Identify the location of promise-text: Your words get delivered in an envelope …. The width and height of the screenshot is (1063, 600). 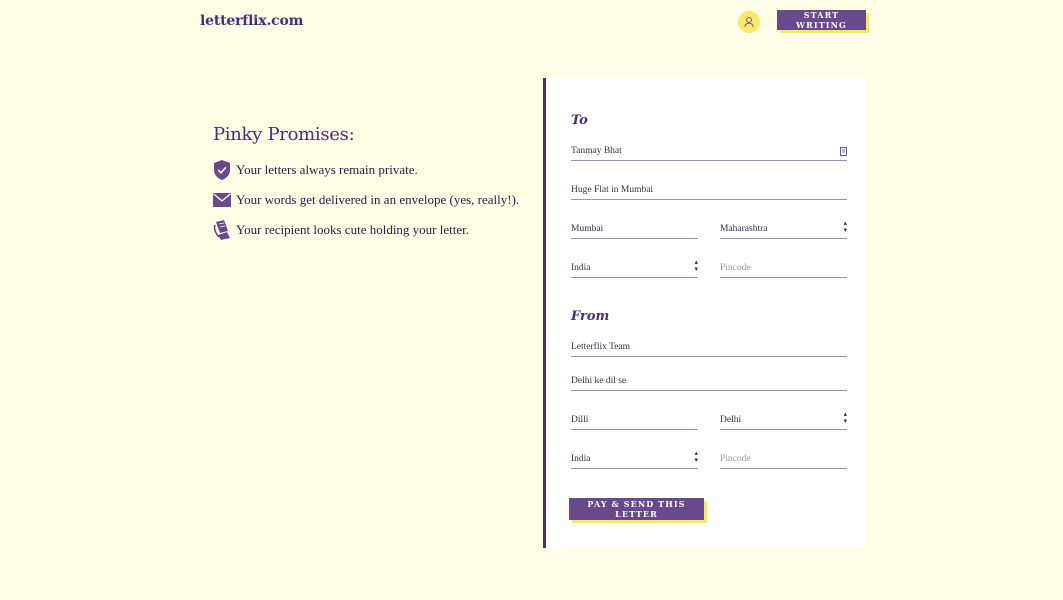
(378, 199).